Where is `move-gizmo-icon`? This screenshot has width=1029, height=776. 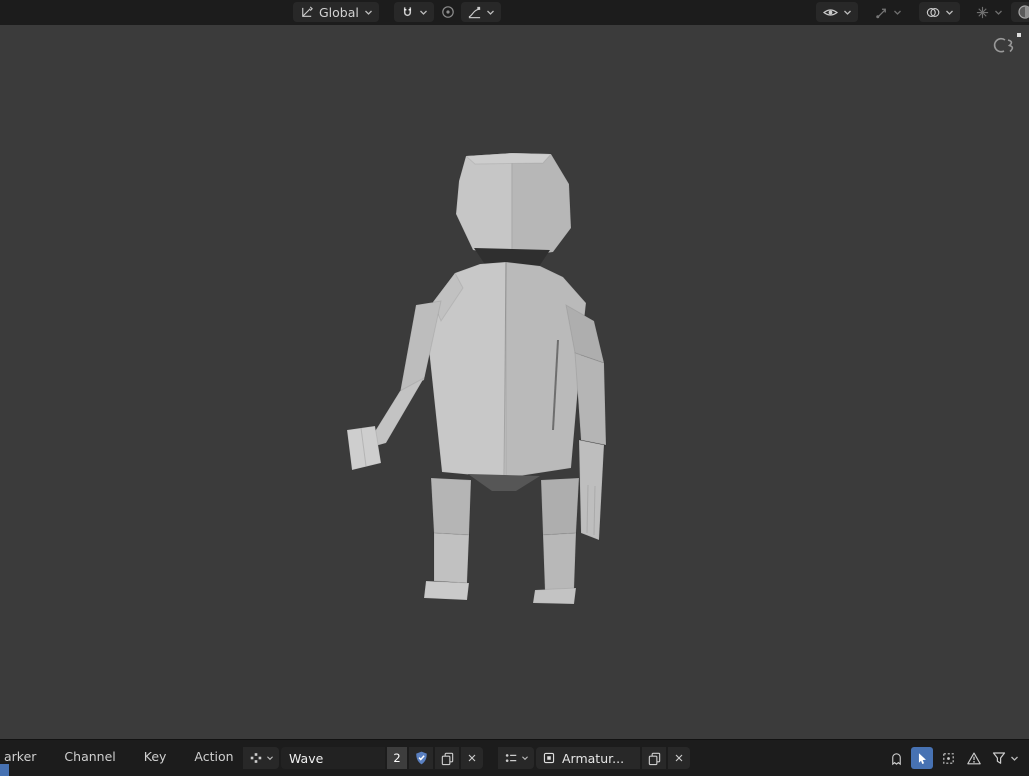 move-gizmo-icon is located at coordinates (881, 12).